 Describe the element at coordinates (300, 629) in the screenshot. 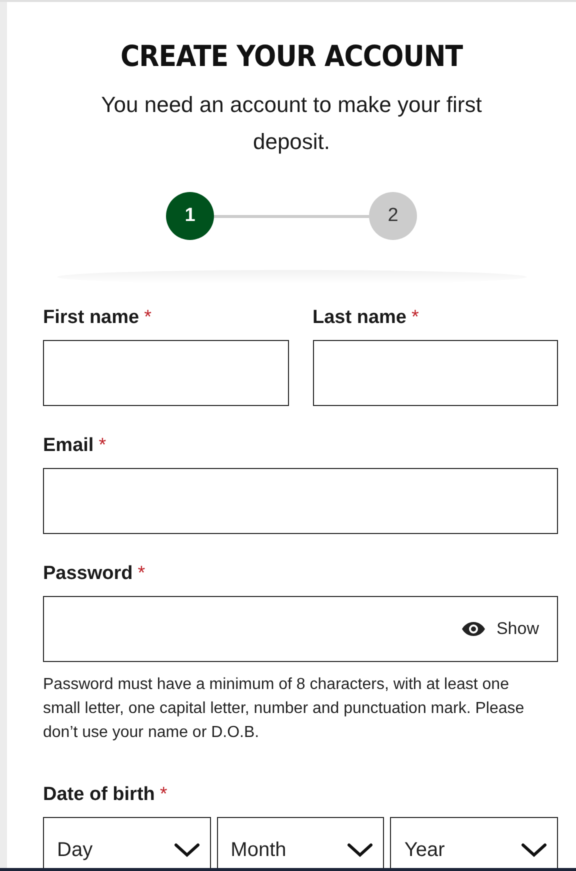

I see `password-field: Show` at that location.